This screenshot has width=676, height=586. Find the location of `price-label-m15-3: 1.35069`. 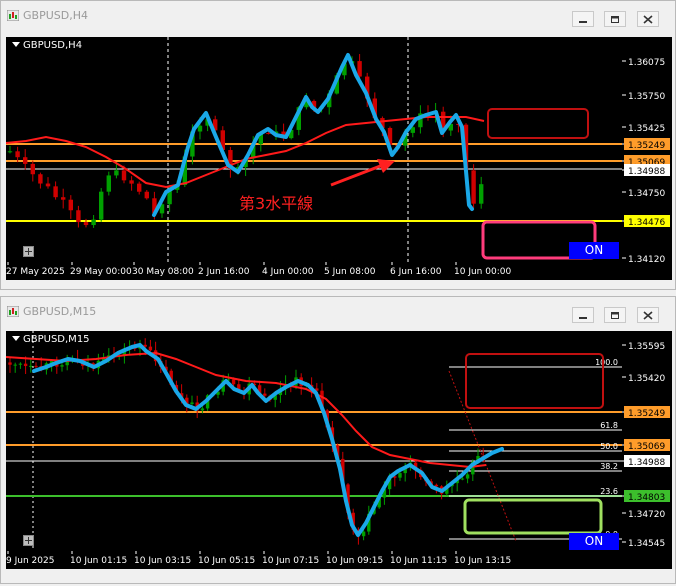

price-label-m15-3: 1.35069 is located at coordinates (646, 447).